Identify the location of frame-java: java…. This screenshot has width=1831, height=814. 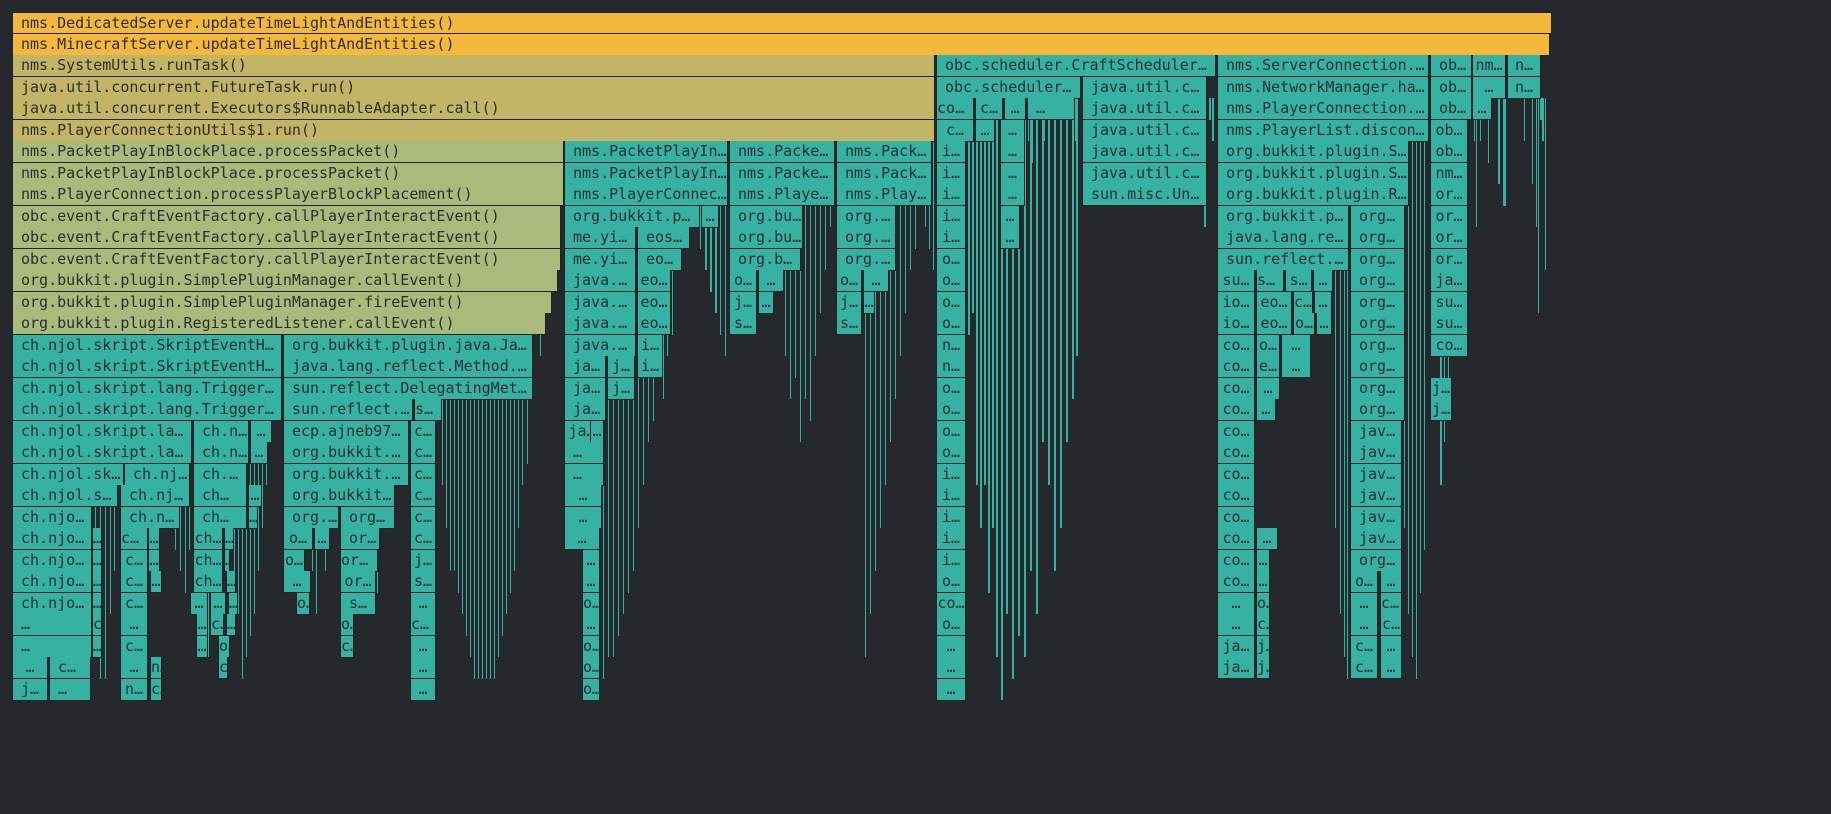
(1376, 517).